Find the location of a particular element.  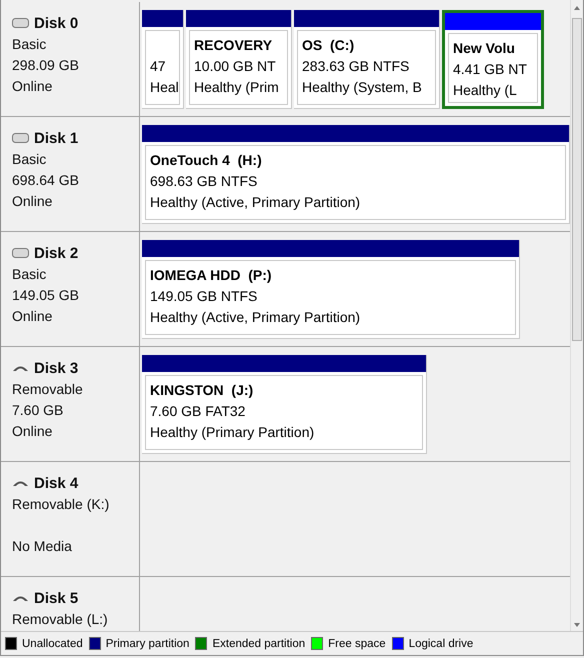

legend-label: Unallocated is located at coordinates (52, 644).